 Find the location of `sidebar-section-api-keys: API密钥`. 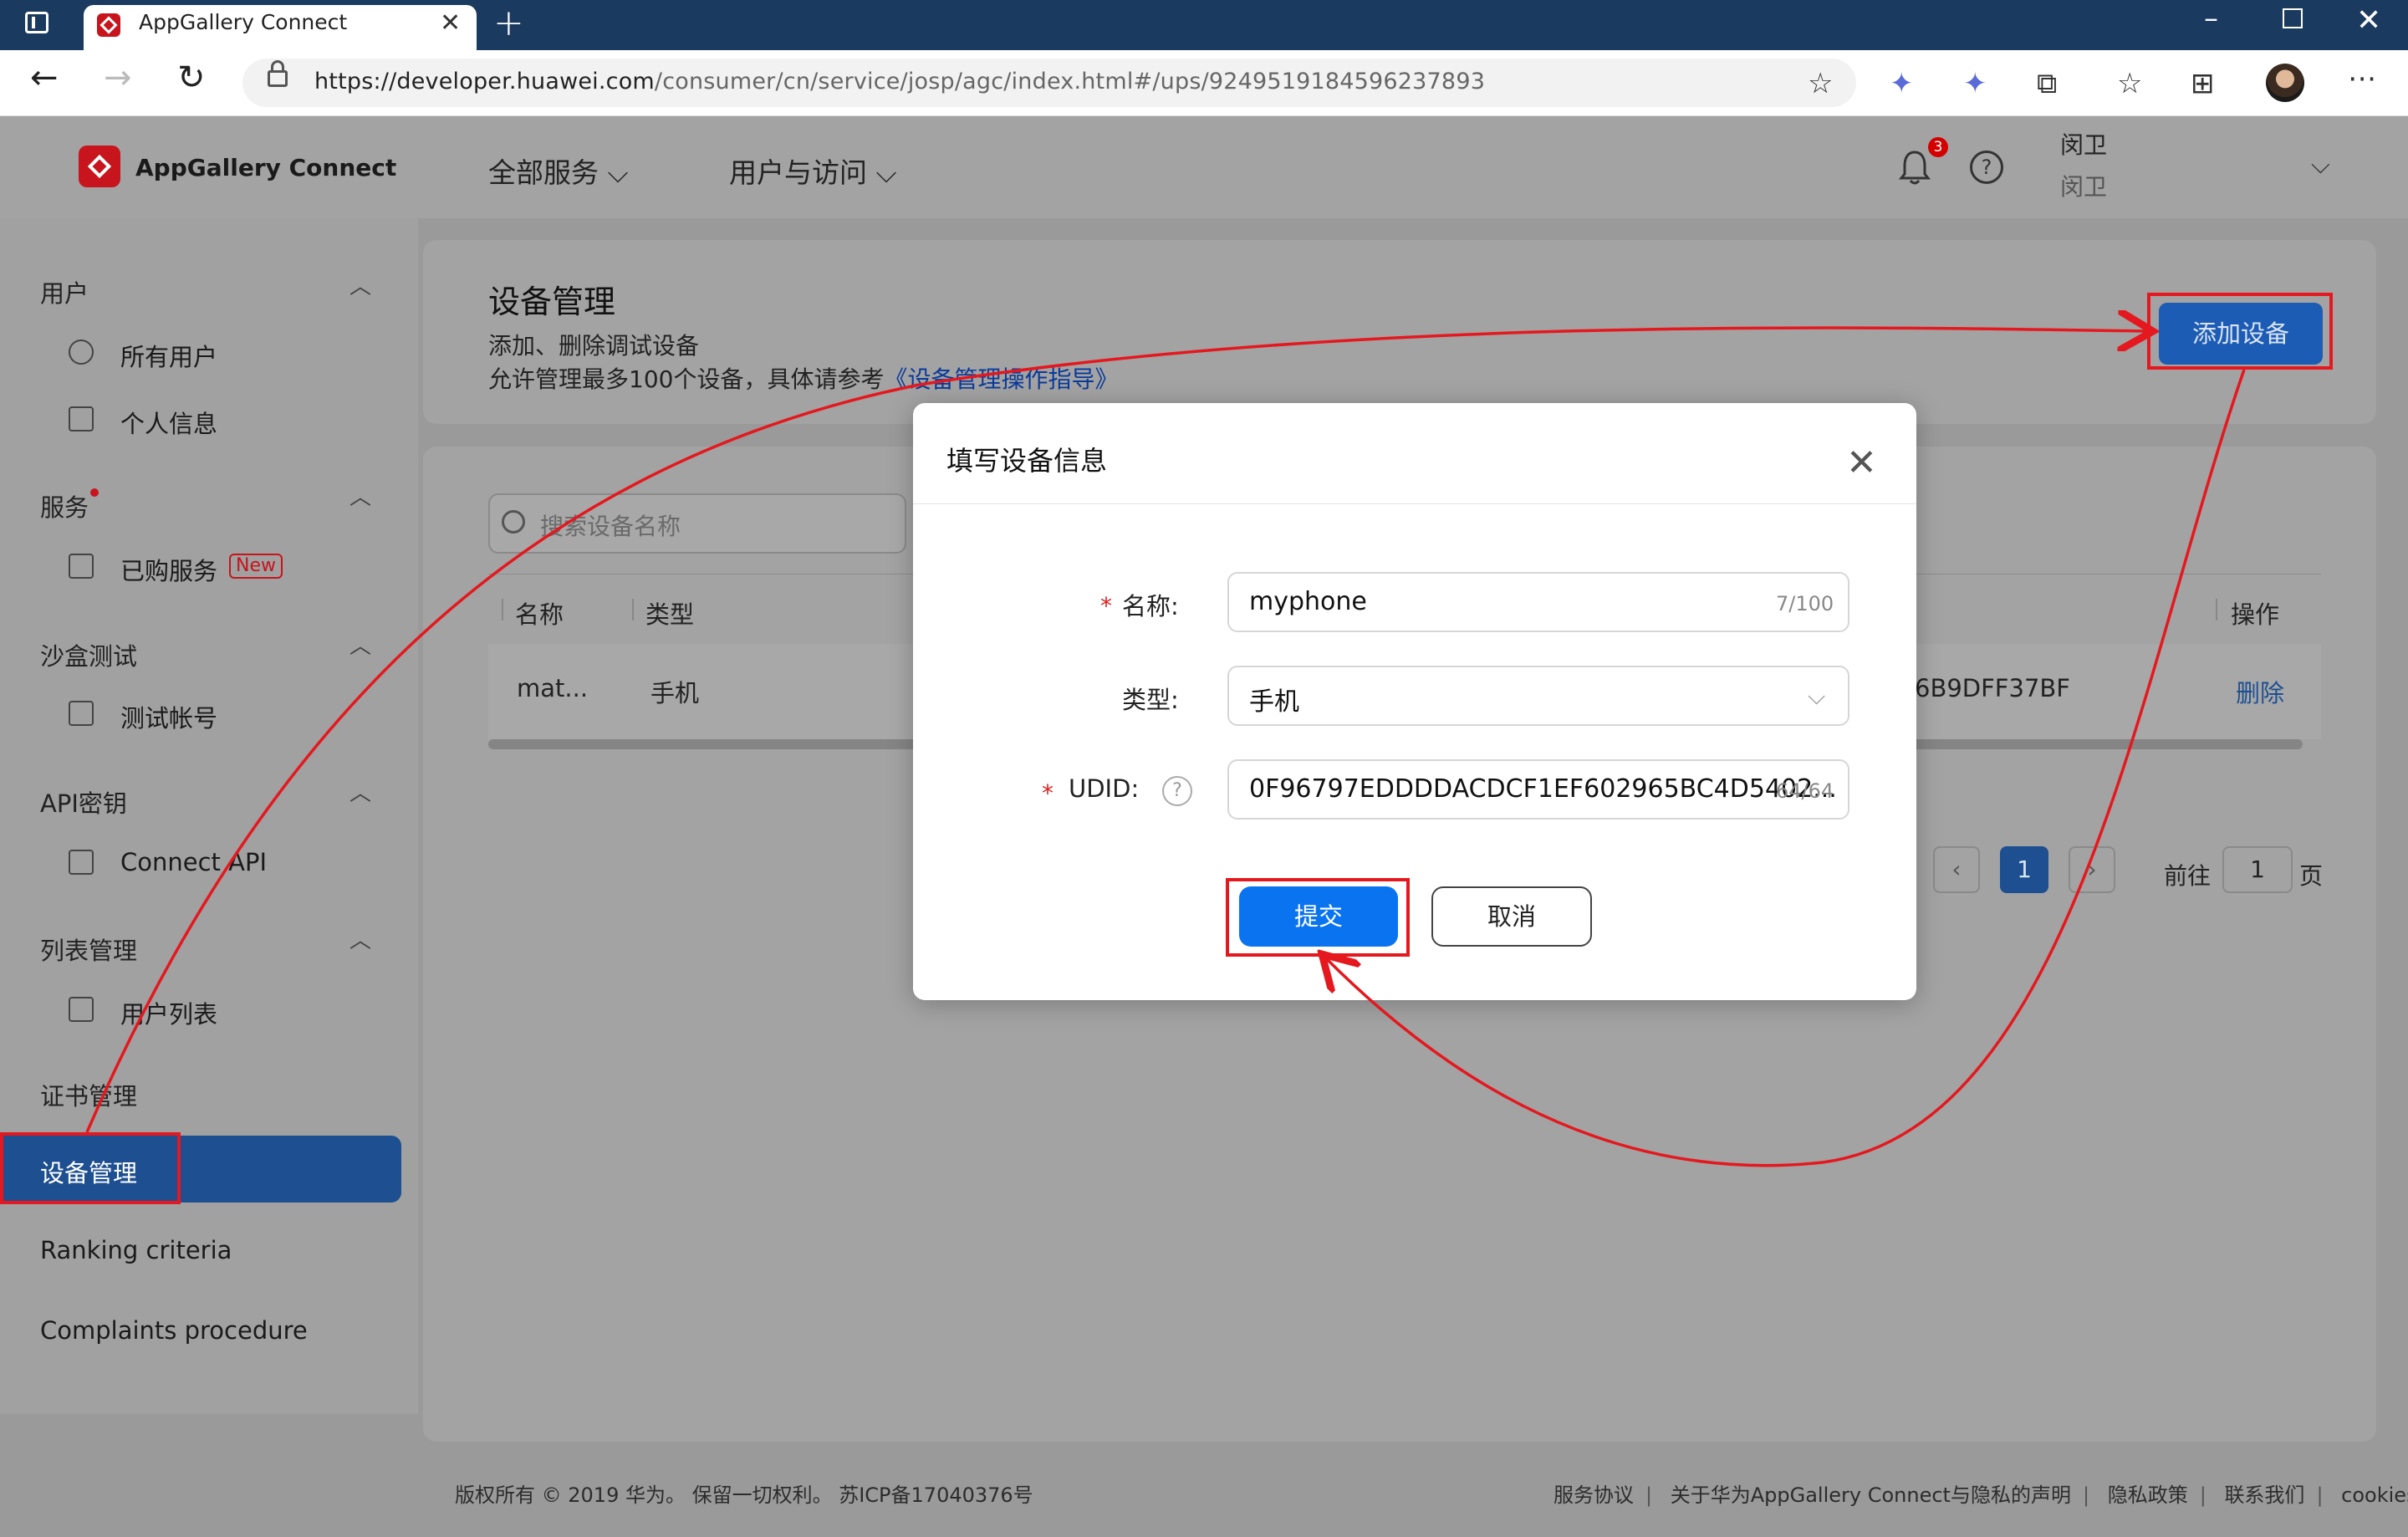

sidebar-section-api-keys: API密钥 is located at coordinates (83, 802).